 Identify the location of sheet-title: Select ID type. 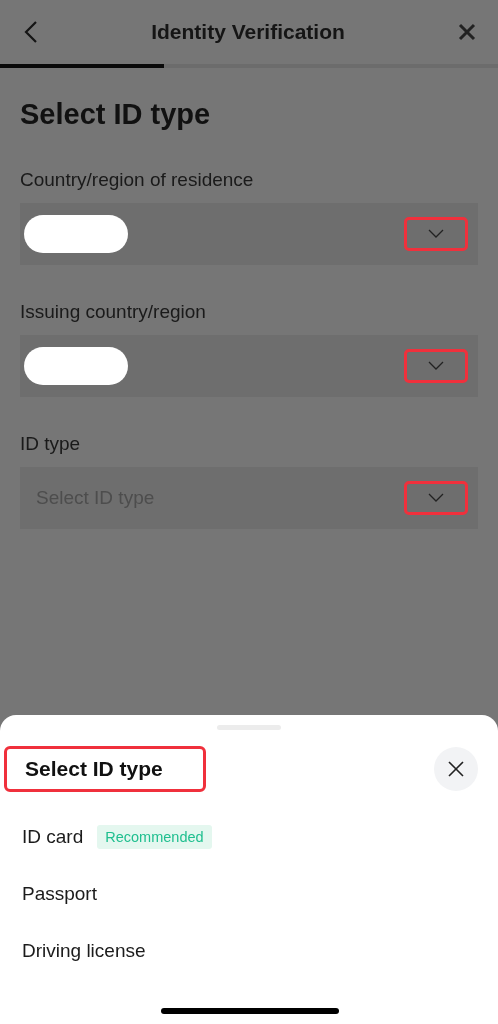
(105, 769).